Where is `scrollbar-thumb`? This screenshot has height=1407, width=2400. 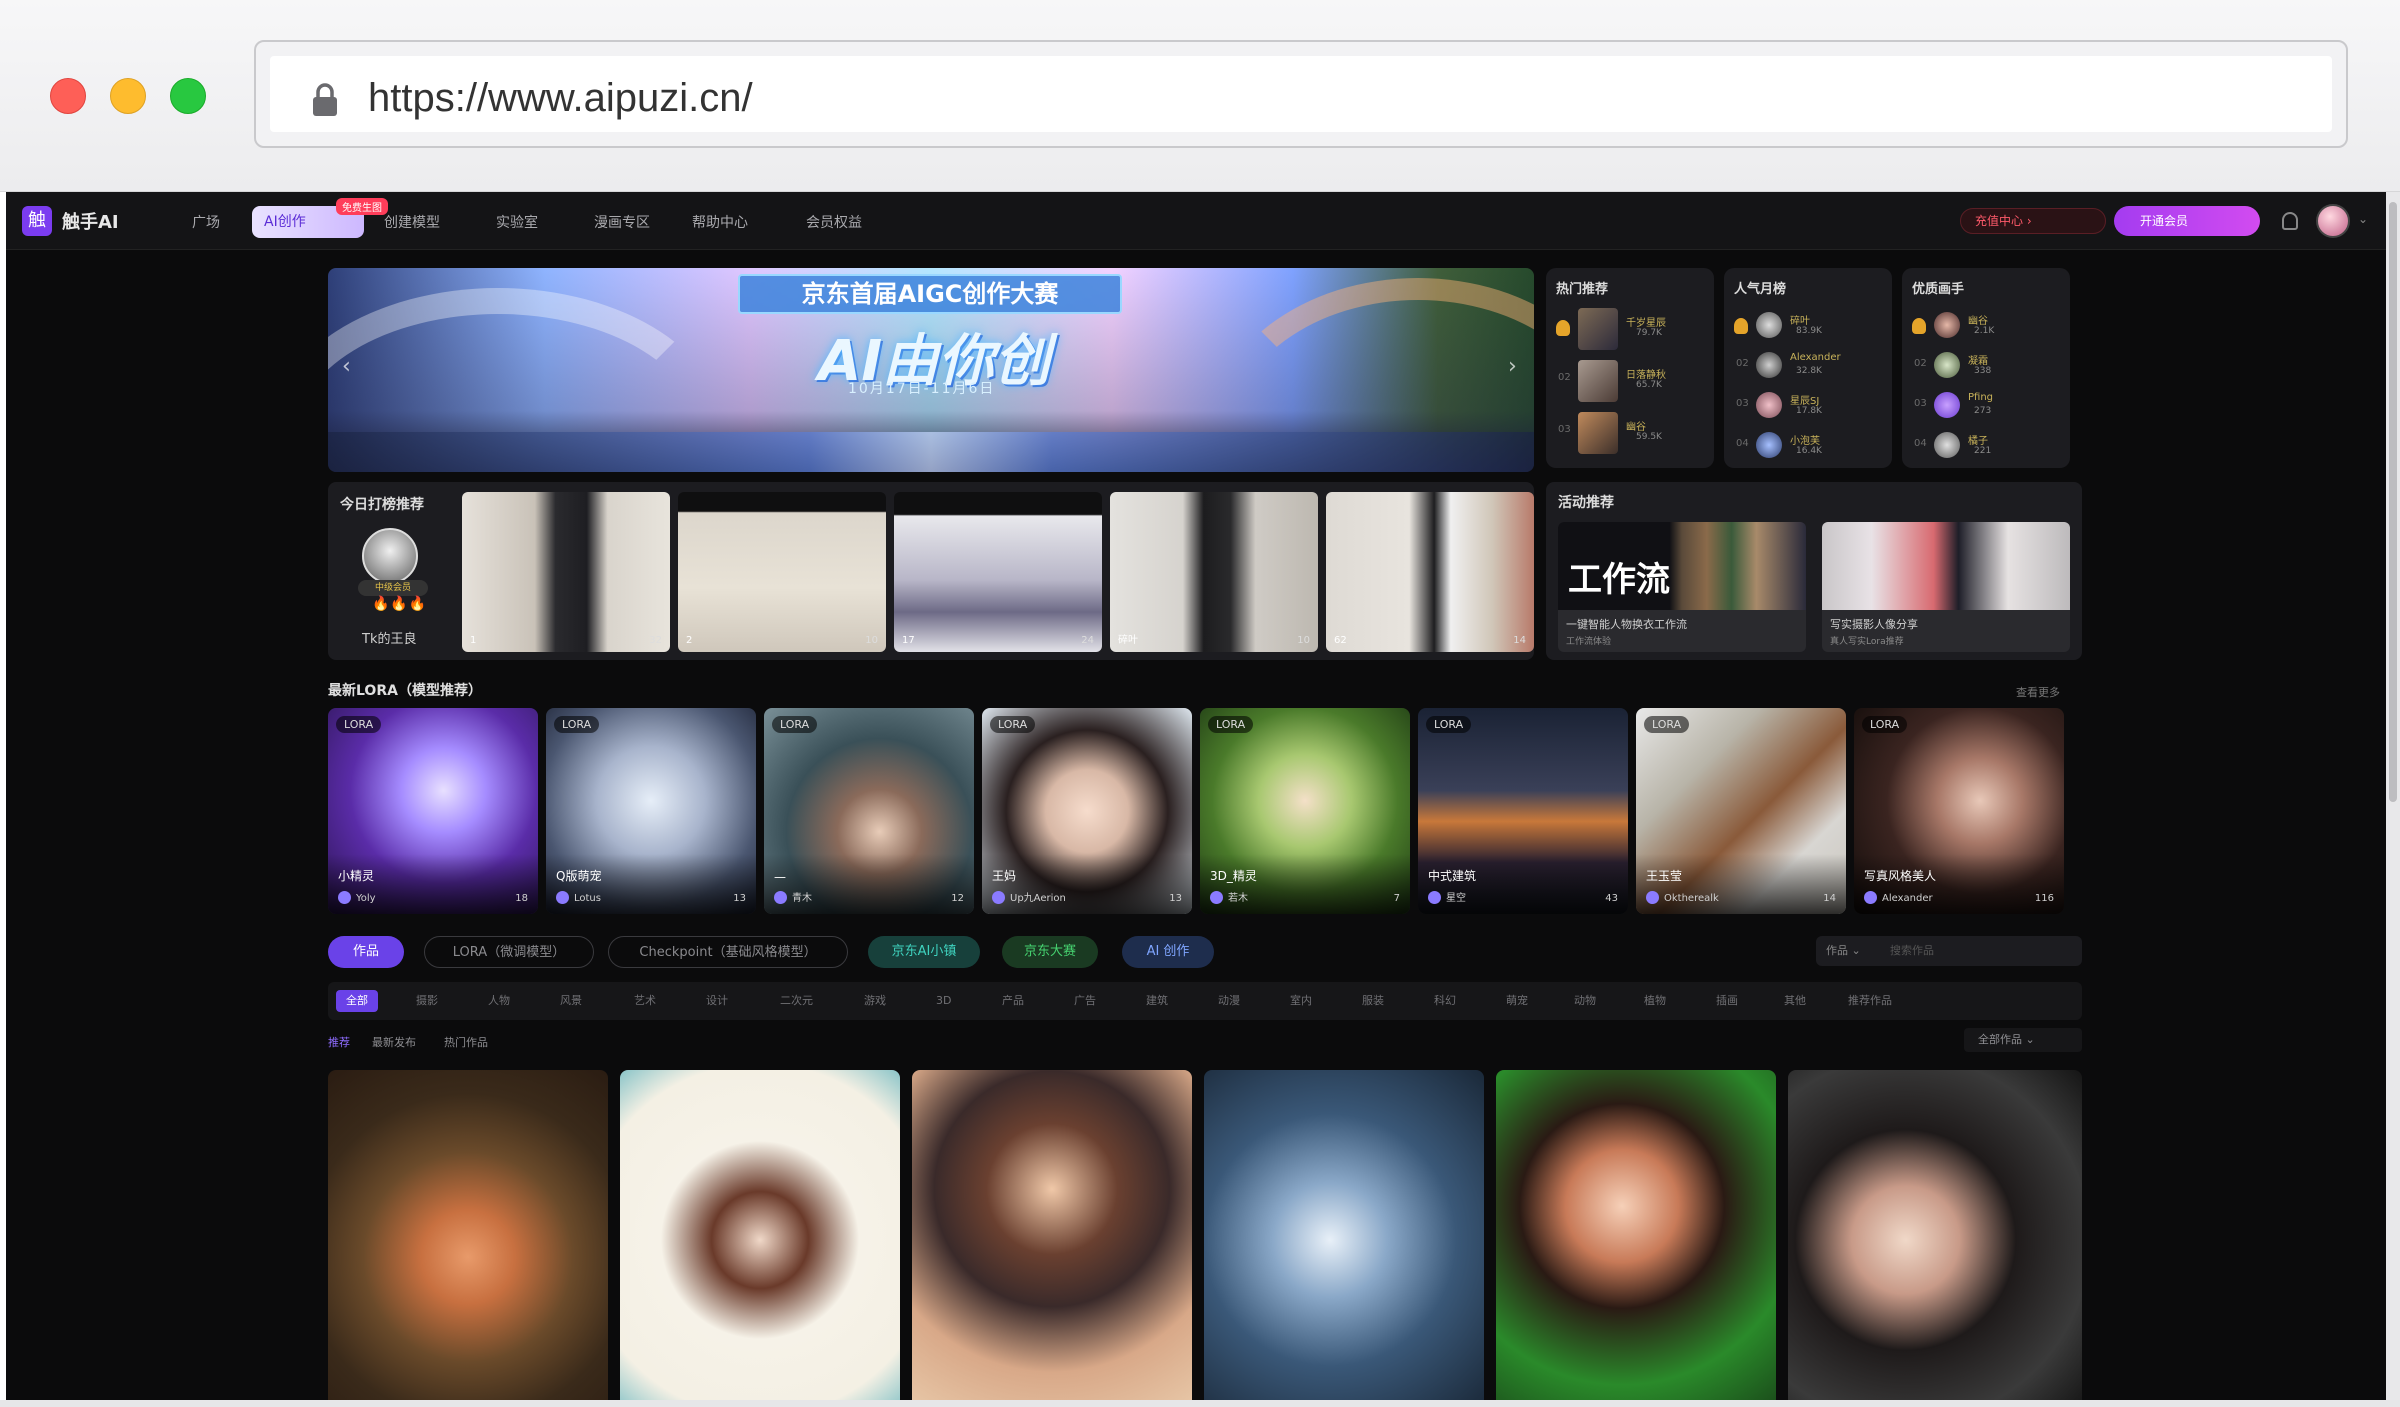
scrollbar-thumb is located at coordinates (2393, 502).